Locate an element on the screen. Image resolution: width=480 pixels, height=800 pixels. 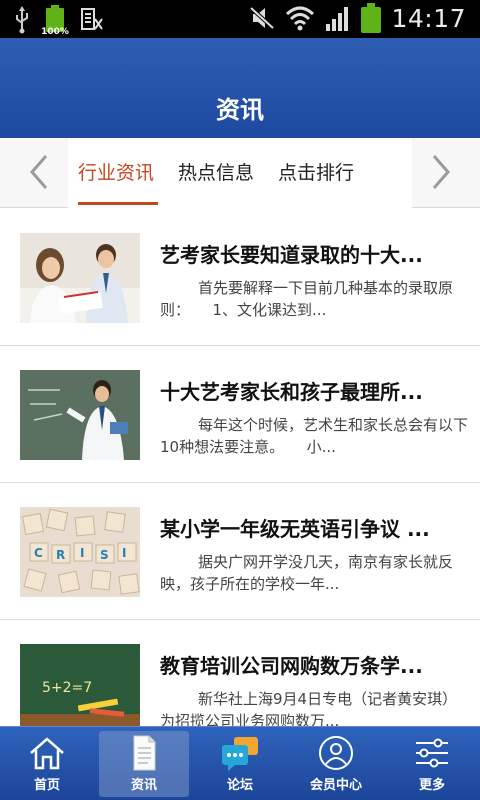
page-title: 资讯 is located at coordinates (240, 110).